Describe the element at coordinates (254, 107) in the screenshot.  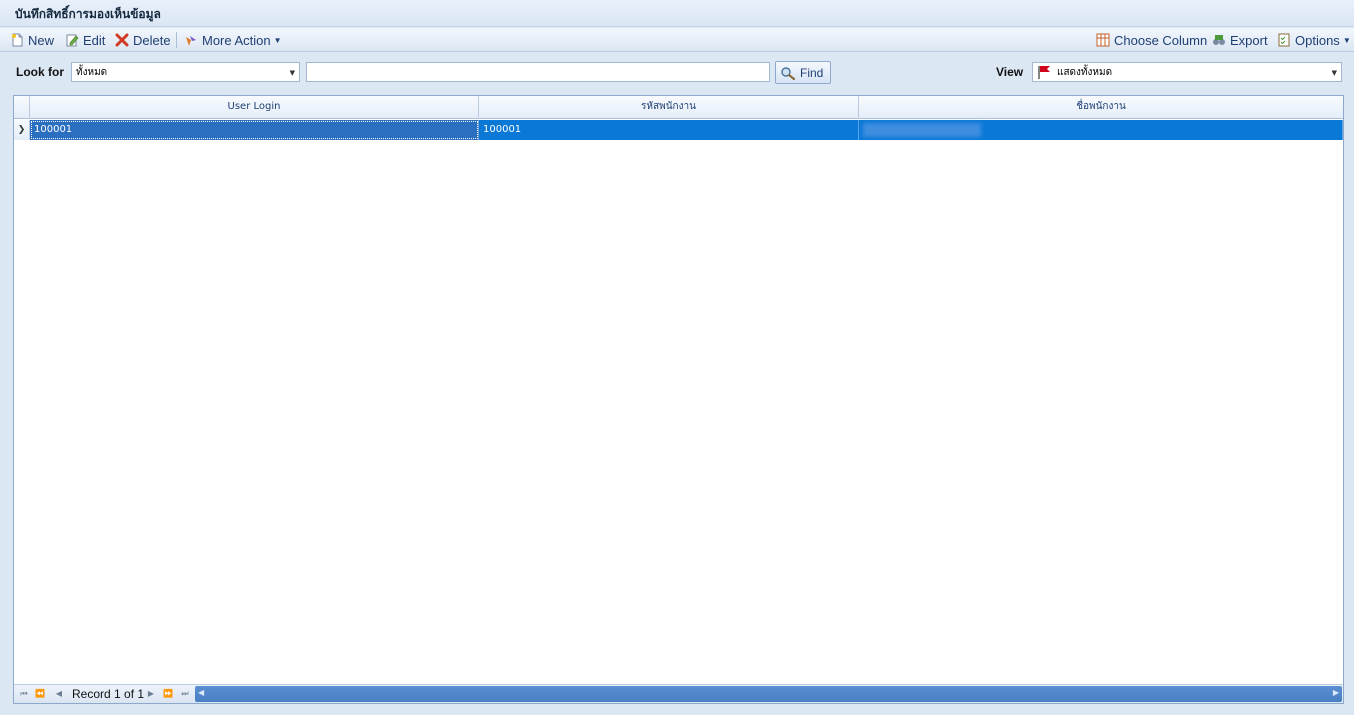
I see `column-header-user-login: User Login` at that location.